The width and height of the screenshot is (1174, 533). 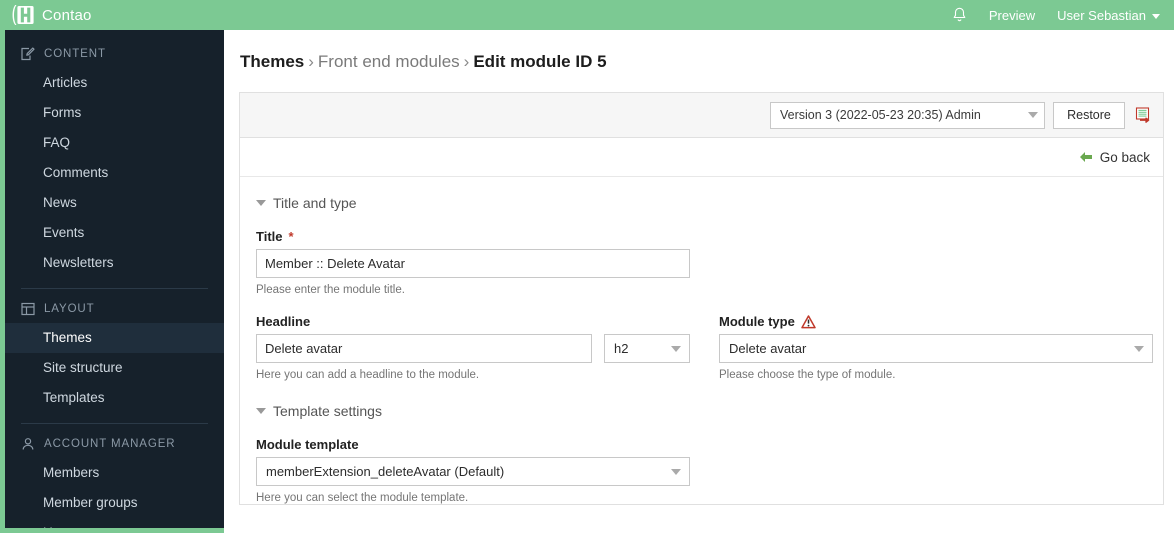 I want to click on module-type-helper-text: Please choose the type of module., so click(x=807, y=375).